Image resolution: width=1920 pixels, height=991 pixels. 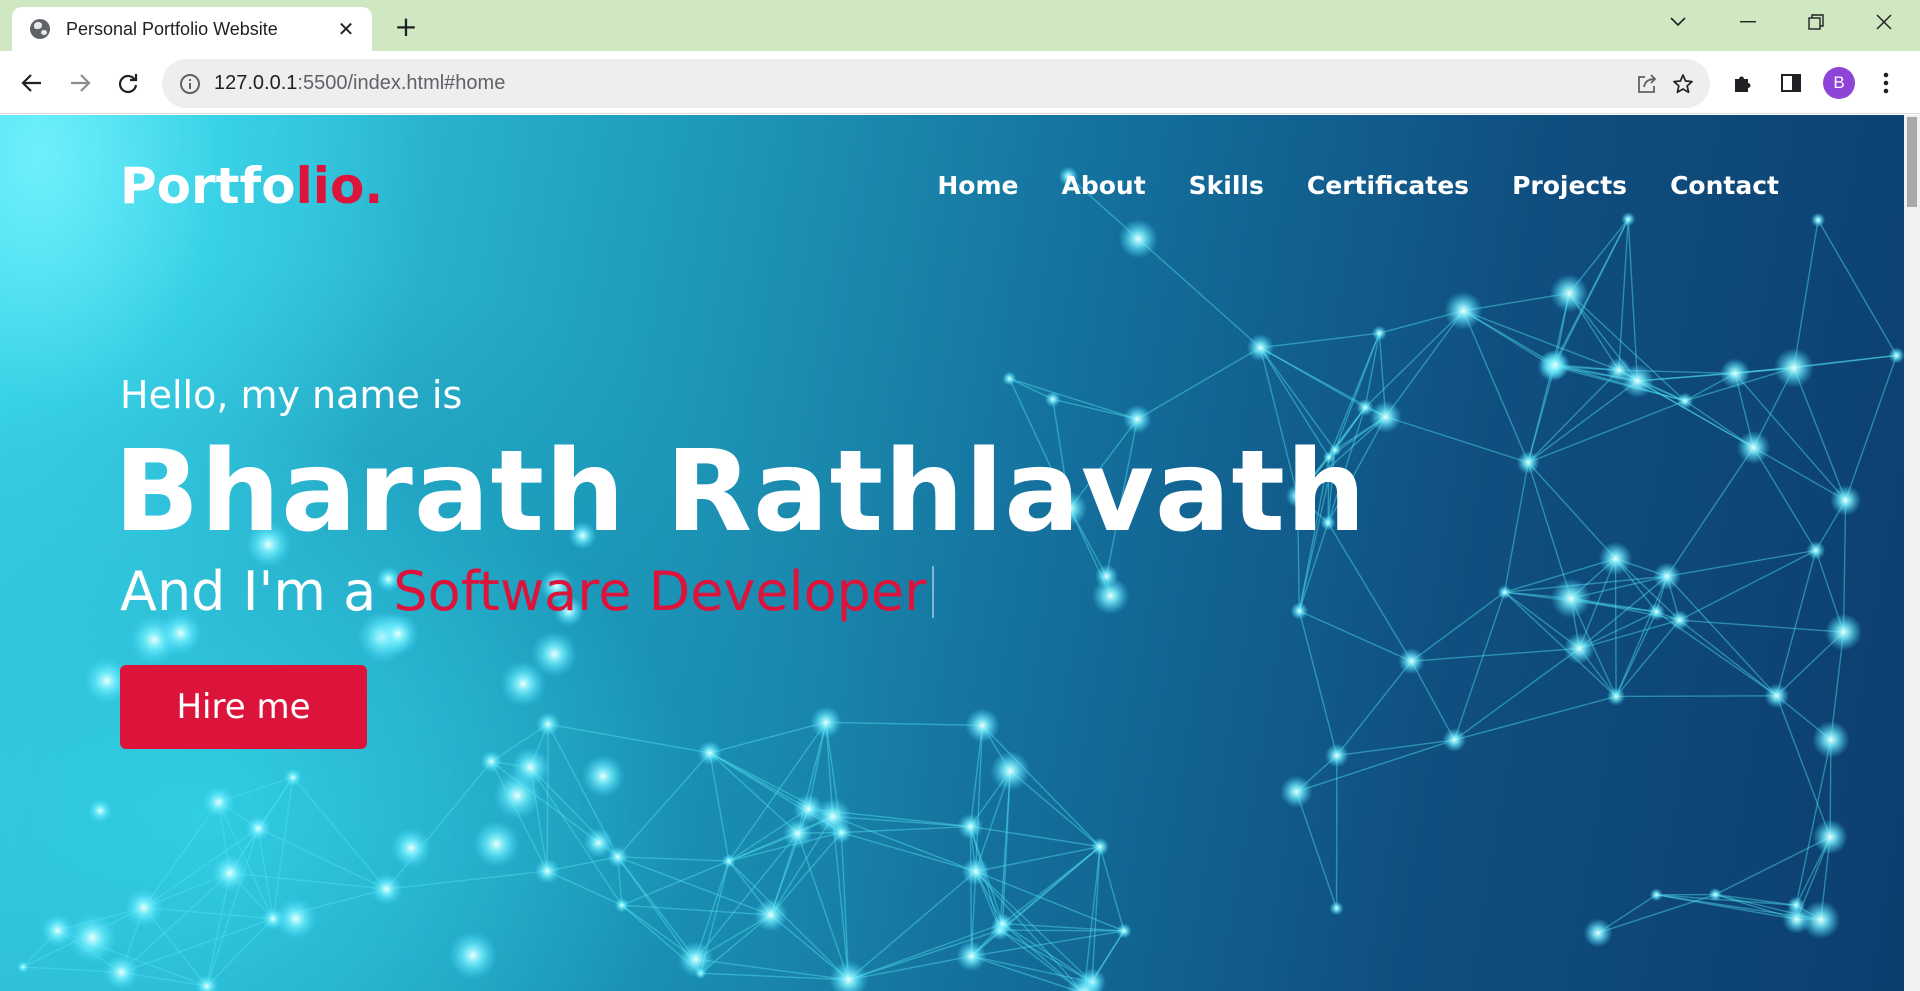 I want to click on hero-greeting: Hello, my name is, so click(x=291, y=395).